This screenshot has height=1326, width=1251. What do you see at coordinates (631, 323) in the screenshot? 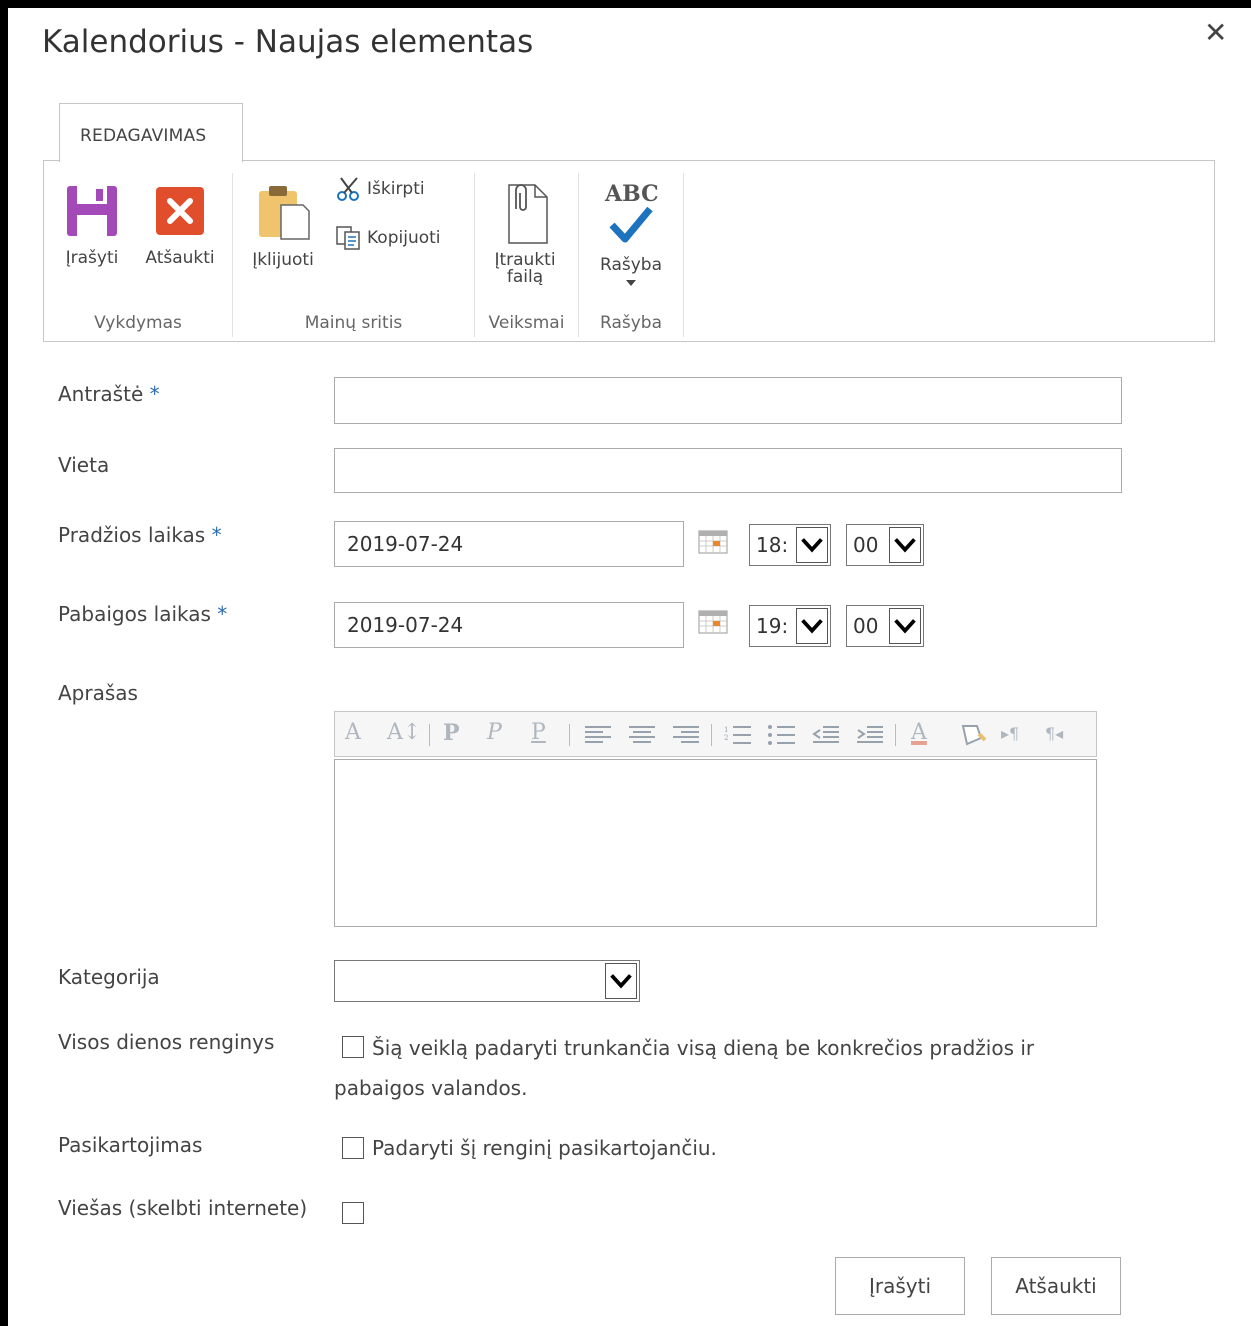
I see `group-label-rasyba: Rašyba` at bounding box center [631, 323].